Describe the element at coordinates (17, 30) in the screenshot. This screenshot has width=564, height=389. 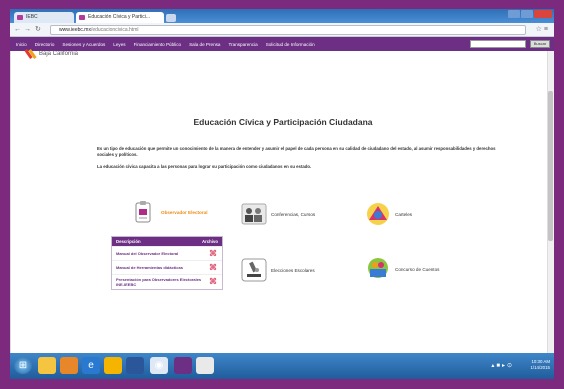
I see `back-icon: ←` at that location.